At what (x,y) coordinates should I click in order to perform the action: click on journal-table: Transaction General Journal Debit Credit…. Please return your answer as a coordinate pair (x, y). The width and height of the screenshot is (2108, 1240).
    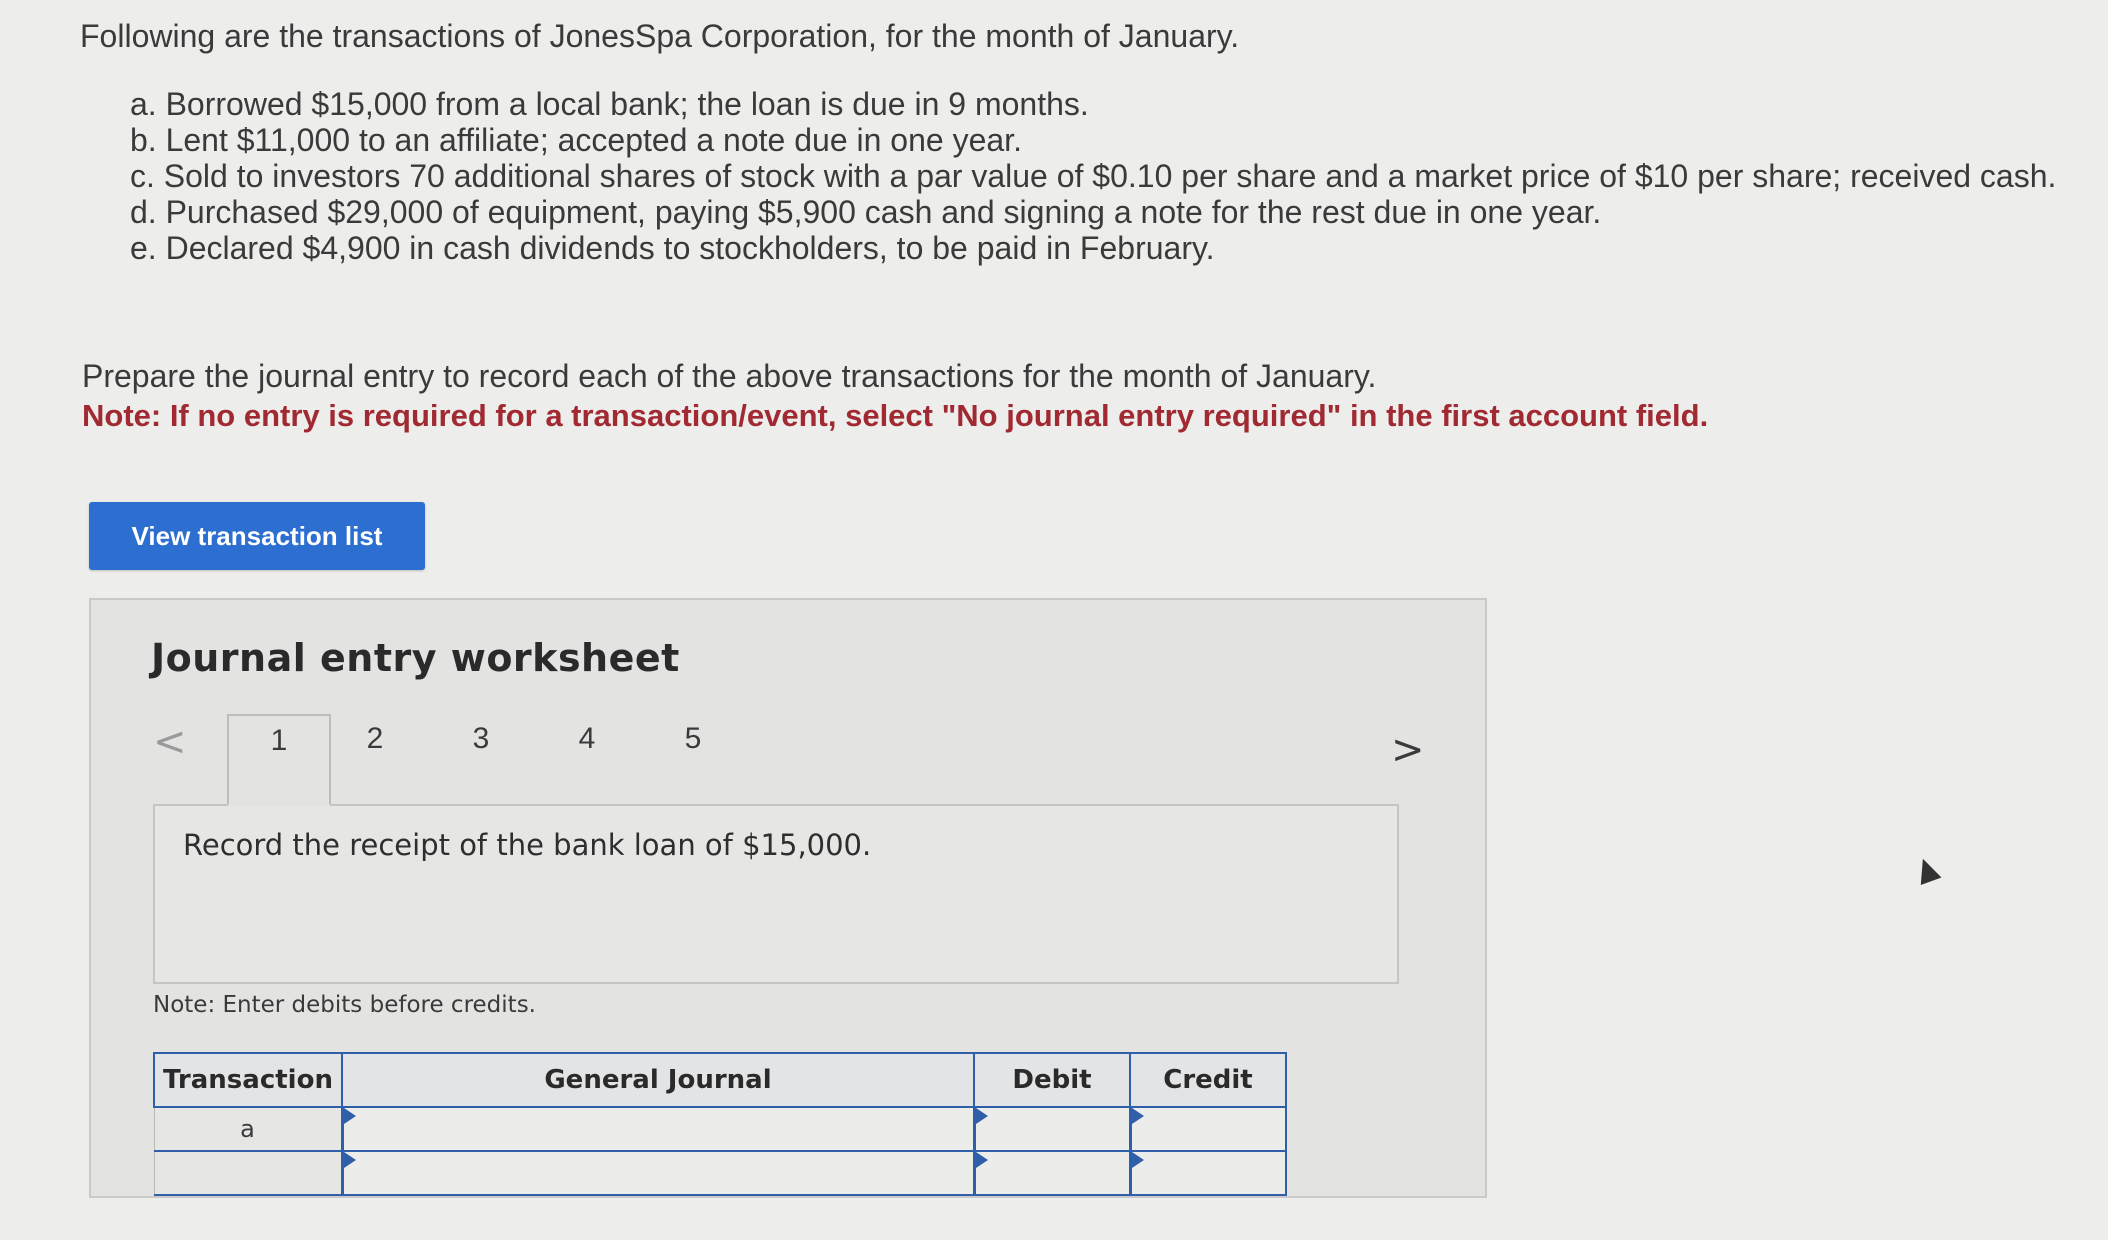
    Looking at the image, I should click on (720, 1124).